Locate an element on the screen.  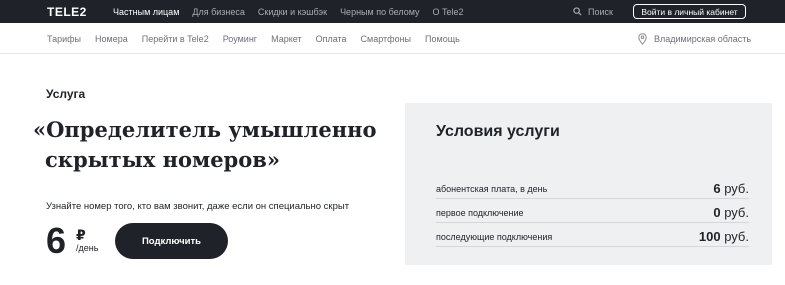
sub-nav-item-smartphones: Смартфоны is located at coordinates (386, 39).